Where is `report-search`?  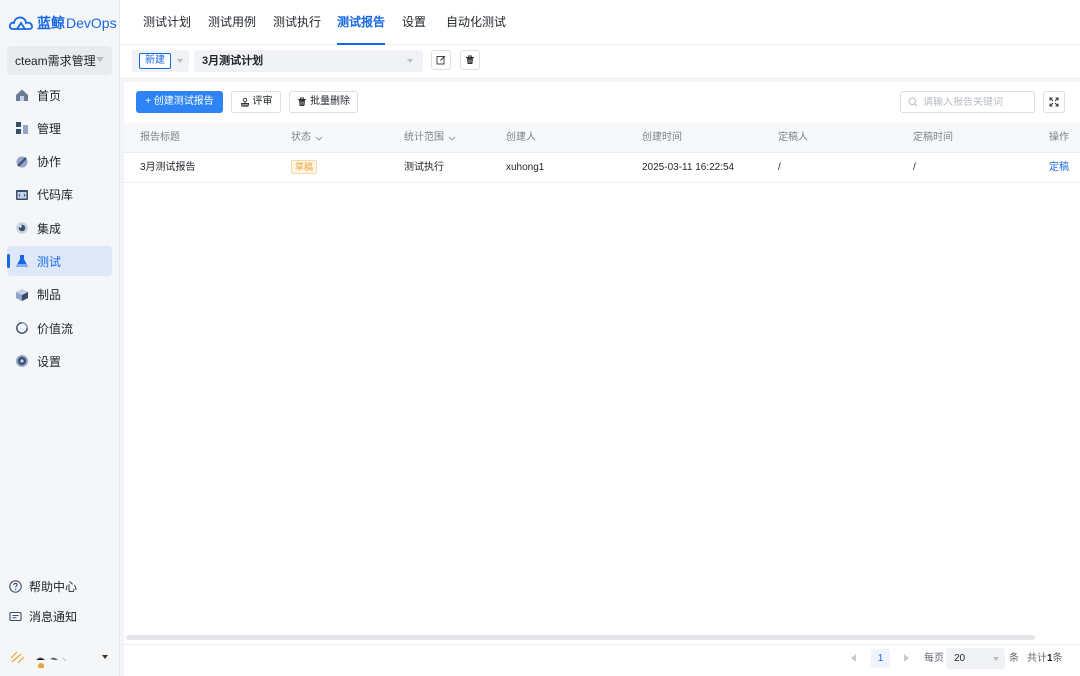 report-search is located at coordinates (967, 102).